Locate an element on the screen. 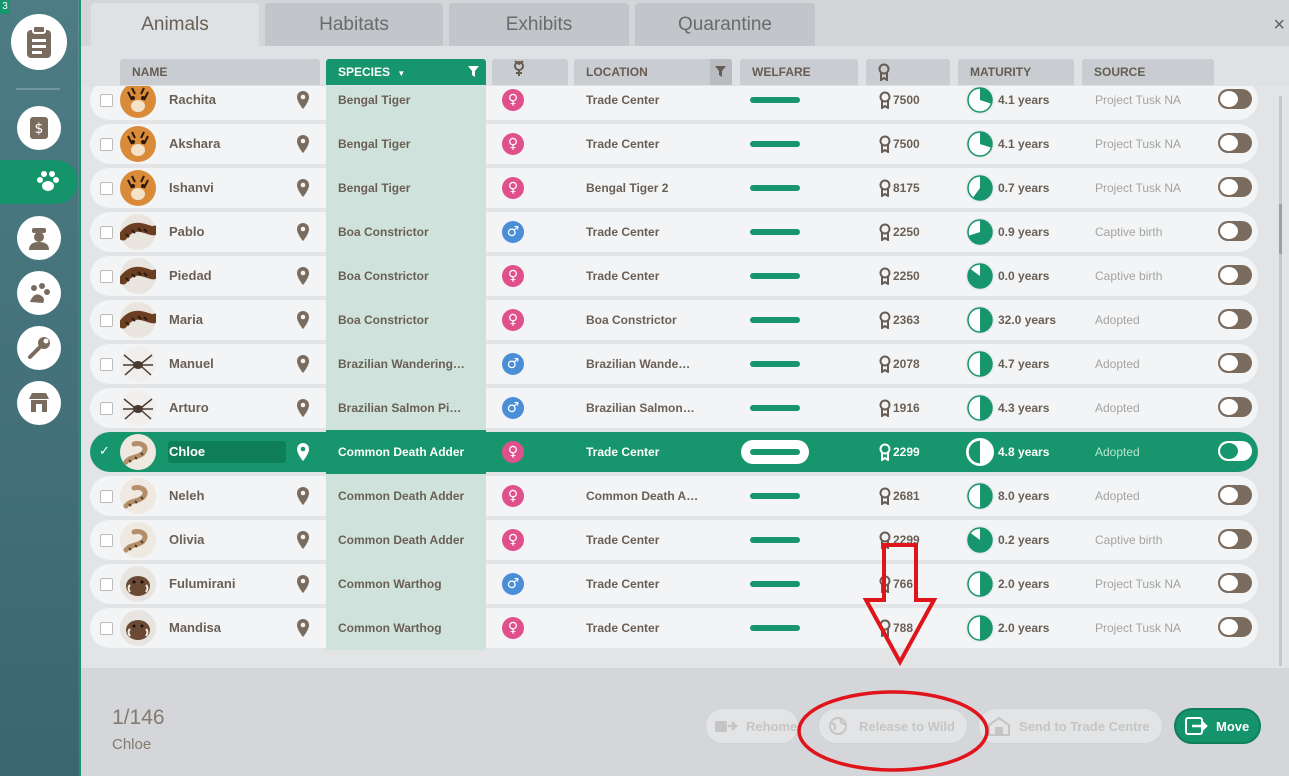 The height and width of the screenshot is (776, 1289). reputation-icon is located at coordinates (885, 452).